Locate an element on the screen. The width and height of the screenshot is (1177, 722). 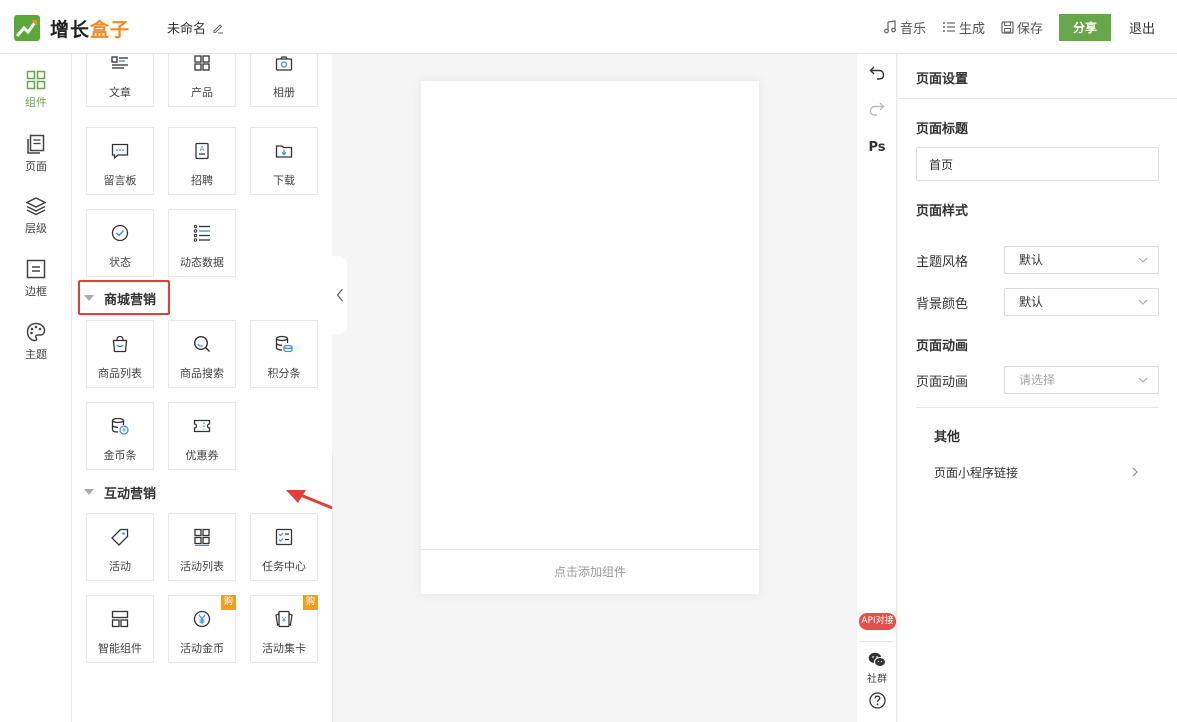
component-message-board: 留言板 is located at coordinates (120, 161).